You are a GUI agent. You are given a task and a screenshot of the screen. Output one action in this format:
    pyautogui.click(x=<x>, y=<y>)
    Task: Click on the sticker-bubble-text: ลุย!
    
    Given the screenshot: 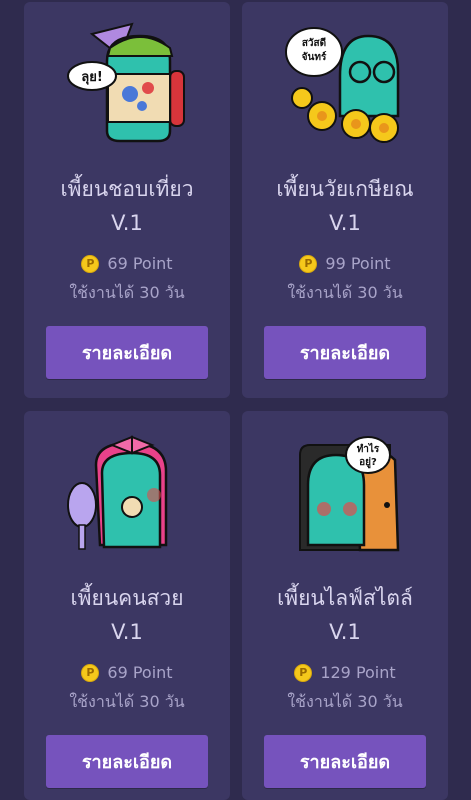 What is the action you would take?
    pyautogui.click(x=92, y=77)
    